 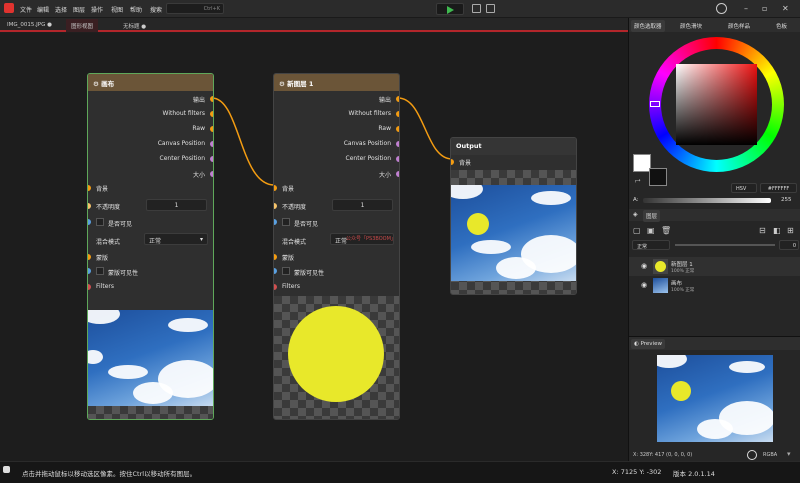 I want to click on play-icon, so click(x=450, y=10).